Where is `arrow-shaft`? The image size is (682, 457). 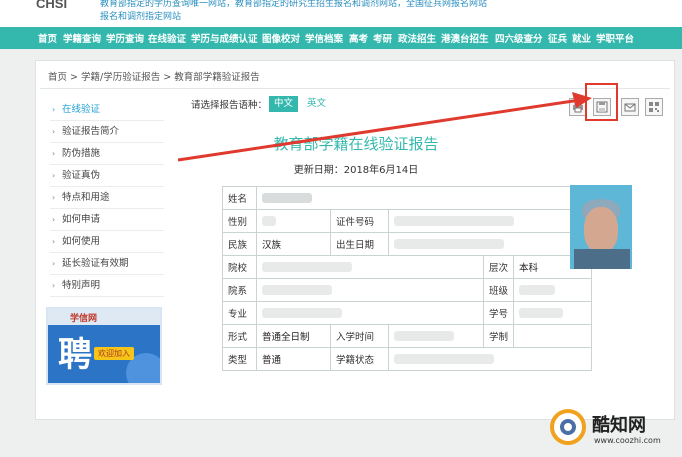 arrow-shaft is located at coordinates (379, 130).